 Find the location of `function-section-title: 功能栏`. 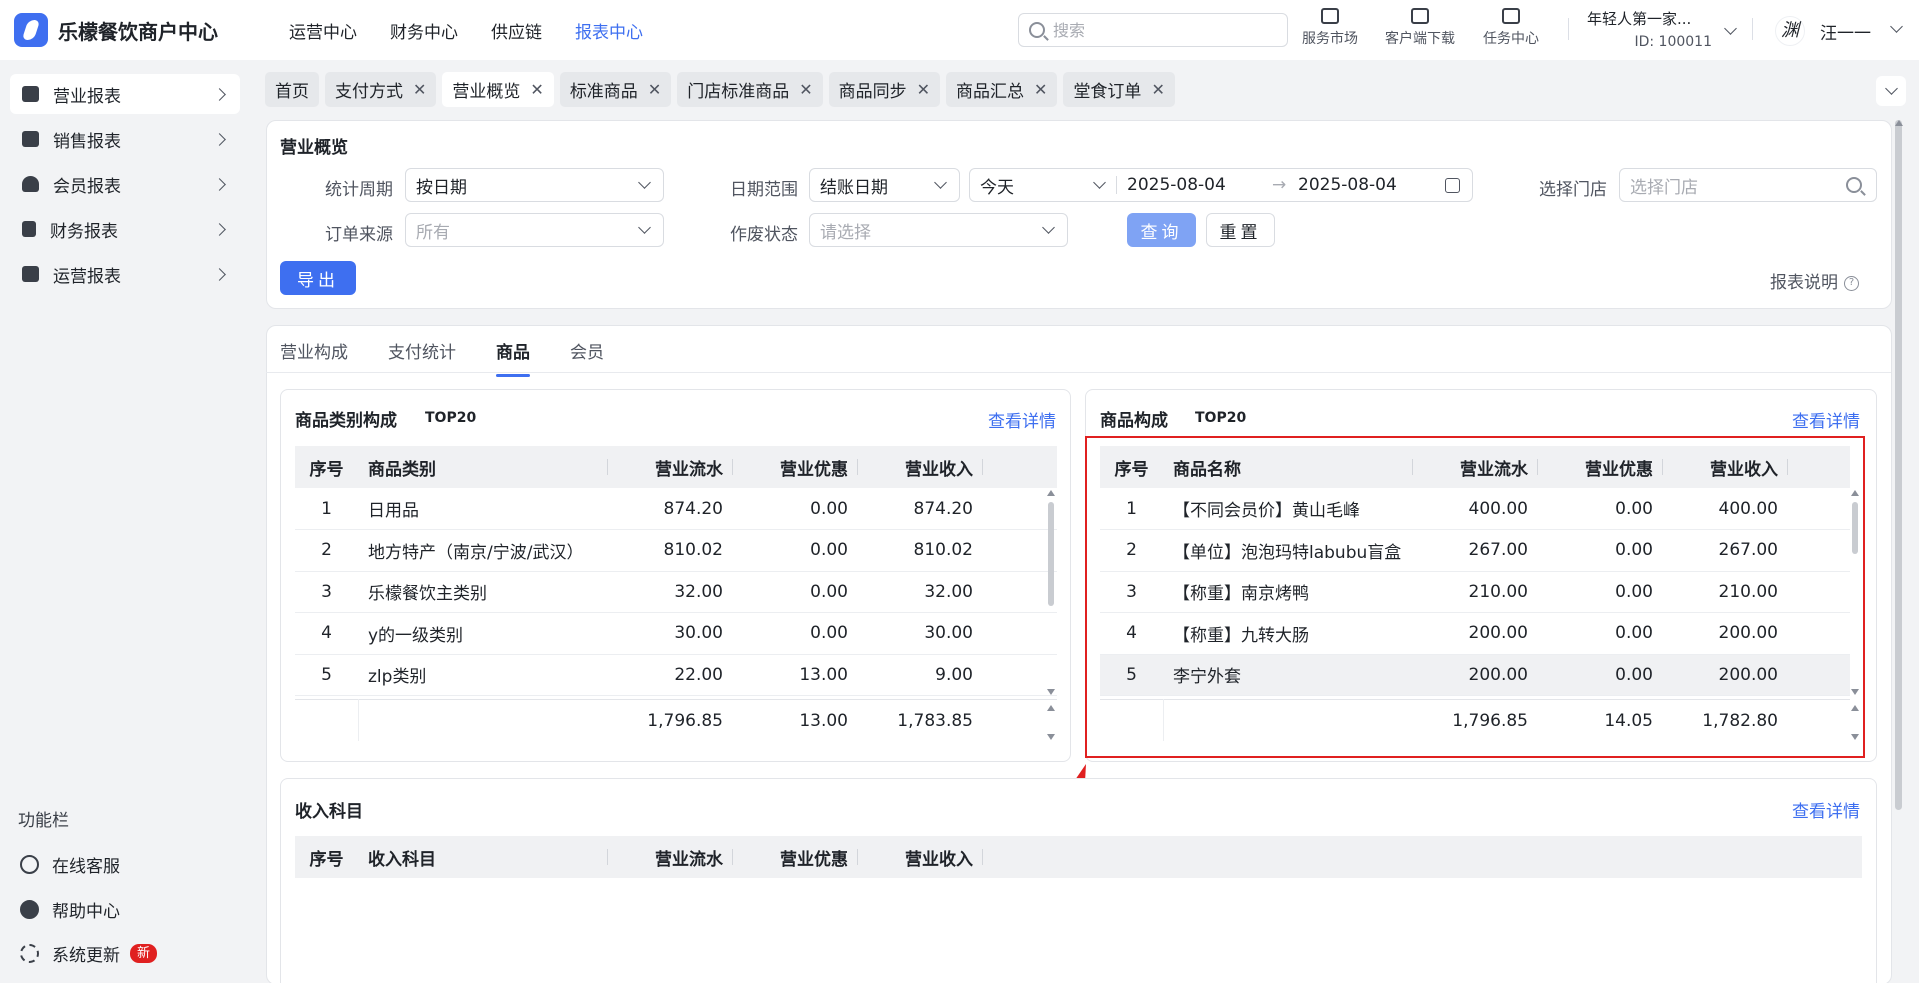

function-section-title: 功能栏 is located at coordinates (43, 821).